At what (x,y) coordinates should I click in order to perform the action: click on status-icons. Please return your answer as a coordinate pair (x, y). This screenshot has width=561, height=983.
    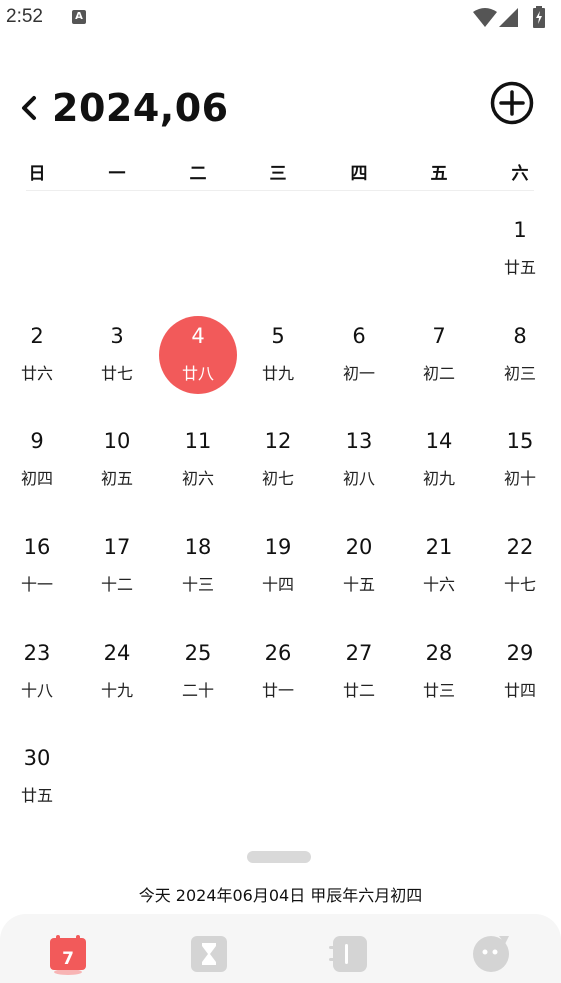
    Looking at the image, I should click on (513, 17).